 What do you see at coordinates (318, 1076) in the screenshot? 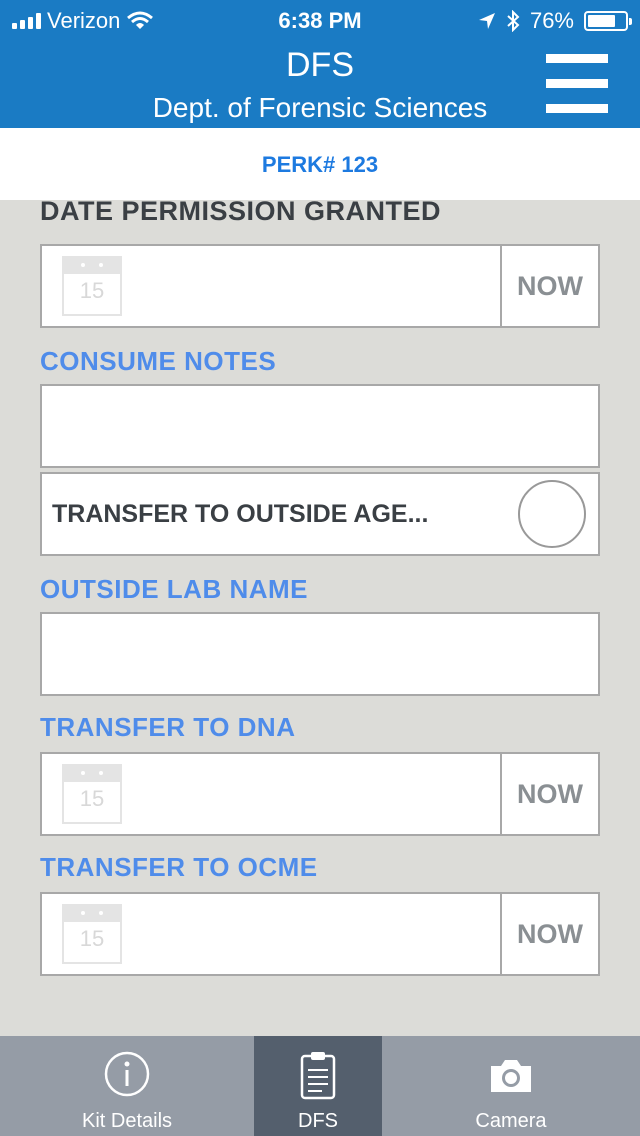
I see `clipboard-icon` at bounding box center [318, 1076].